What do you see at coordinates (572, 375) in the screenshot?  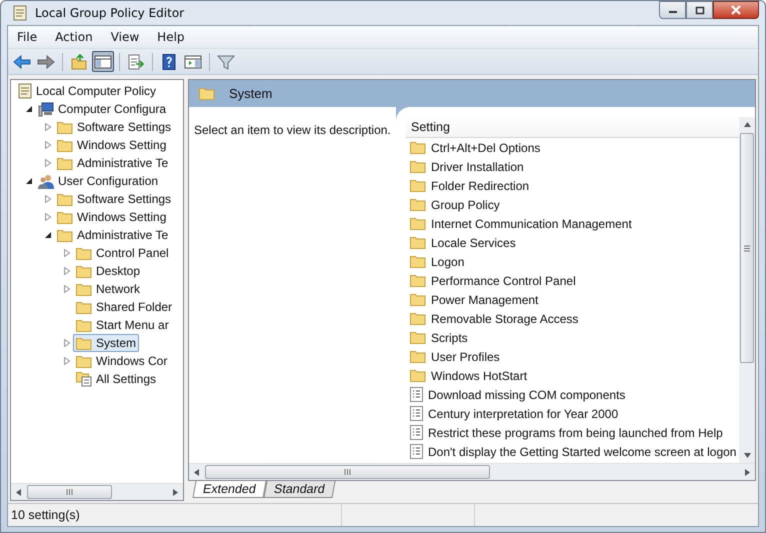 I see `setting-row: Windows HotStart` at bounding box center [572, 375].